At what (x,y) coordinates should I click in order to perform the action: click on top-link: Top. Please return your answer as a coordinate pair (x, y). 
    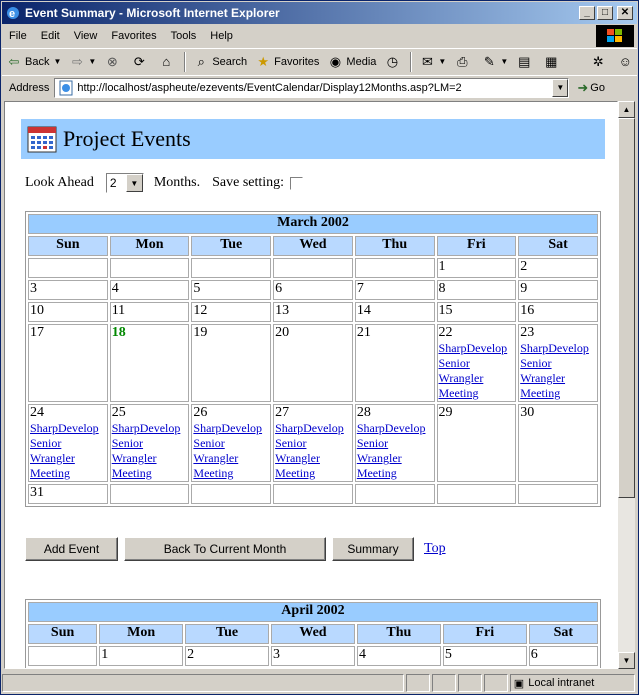
    Looking at the image, I should click on (435, 549).